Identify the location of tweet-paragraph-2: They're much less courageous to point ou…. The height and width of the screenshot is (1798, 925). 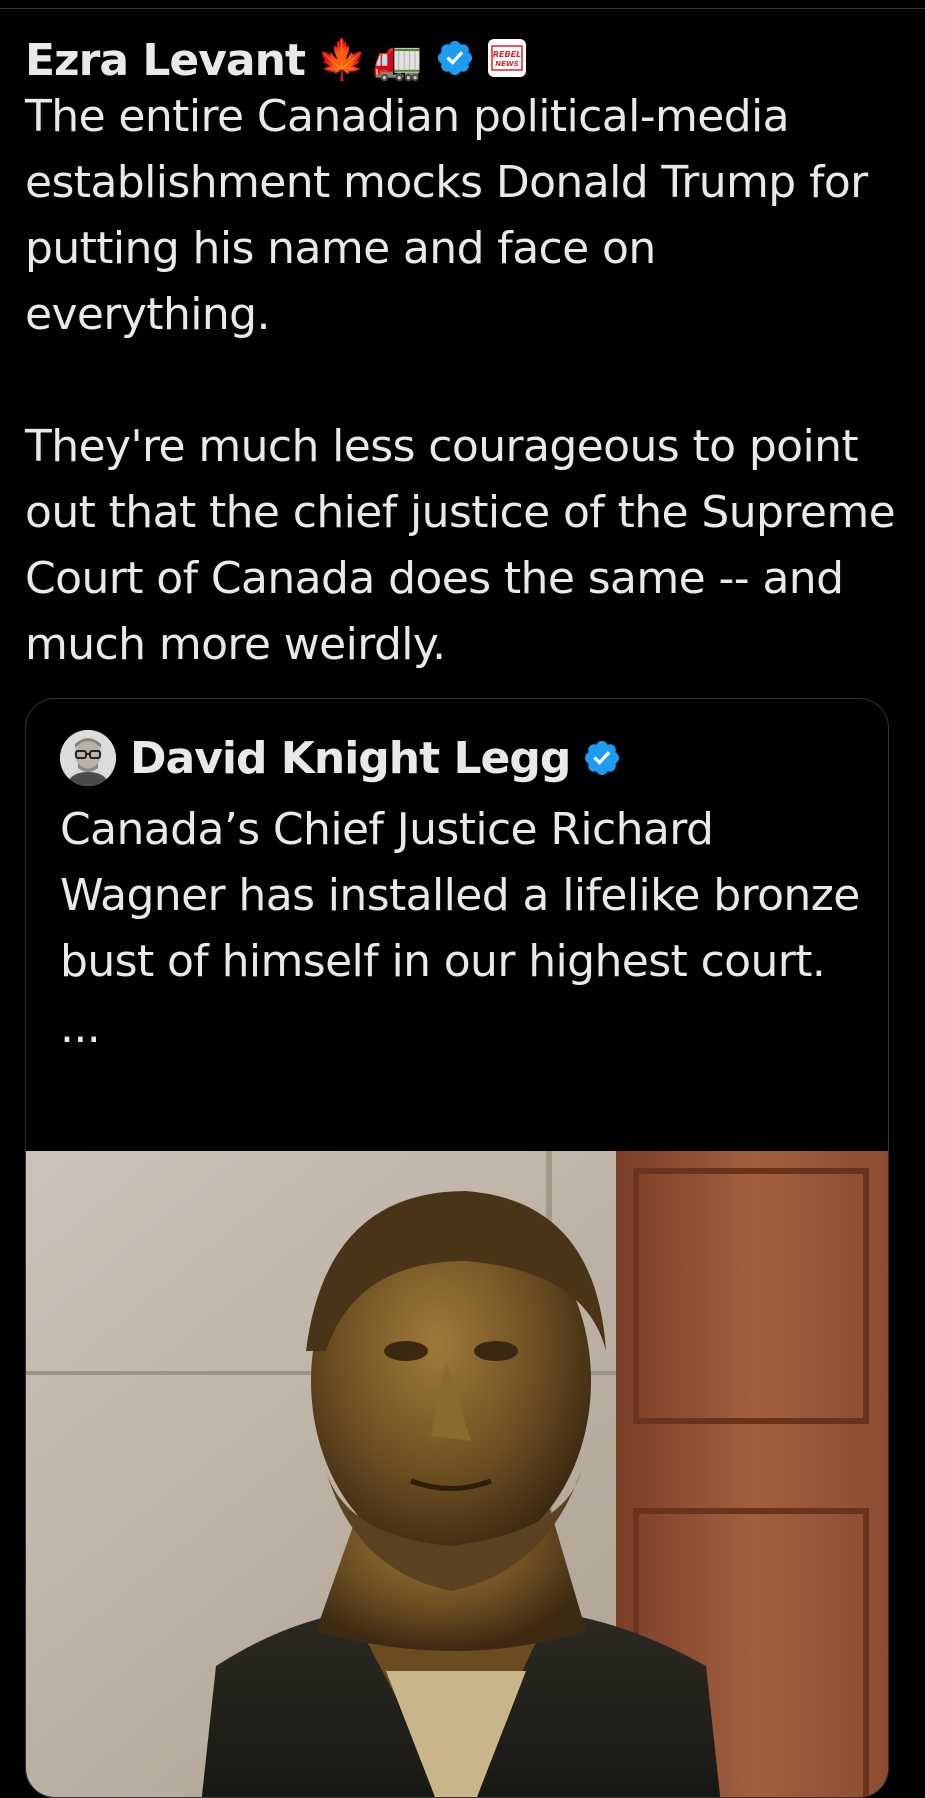
(460, 545).